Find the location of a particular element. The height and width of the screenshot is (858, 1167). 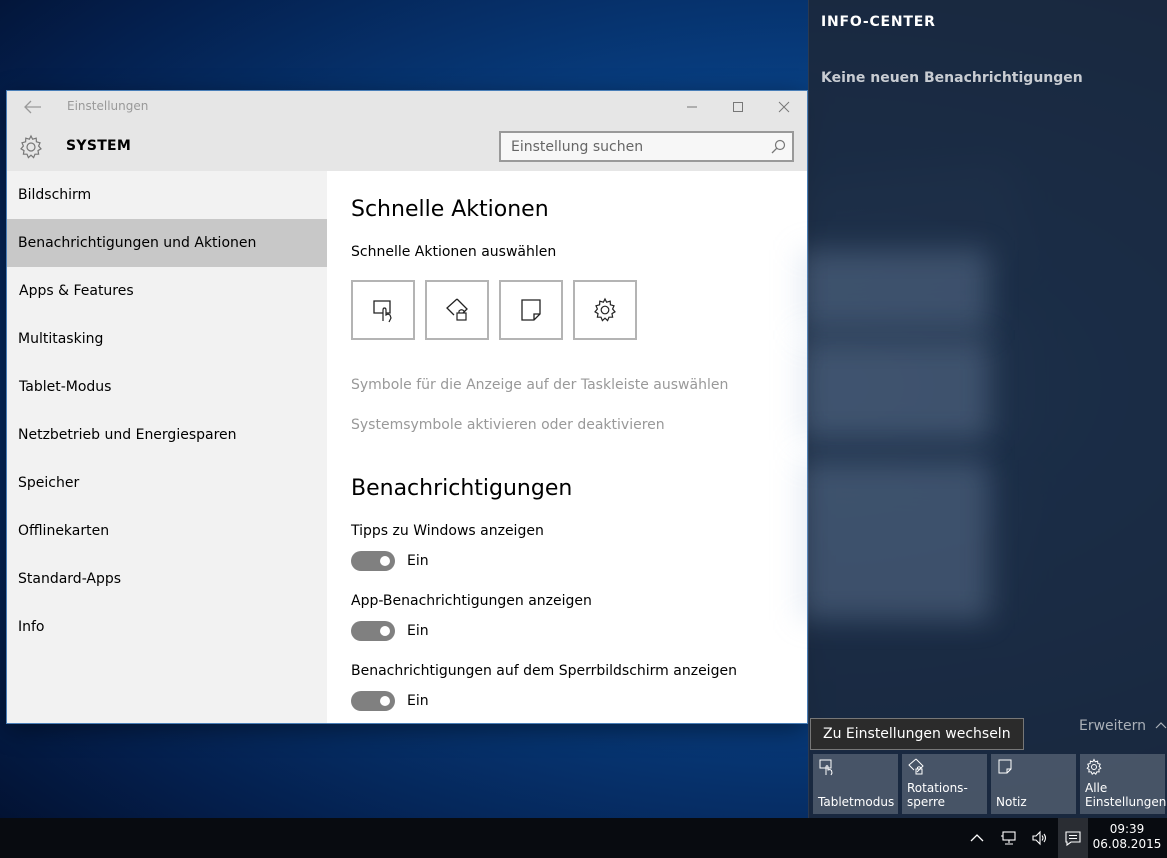

tile-label-line1: Alle is located at coordinates (1096, 788).